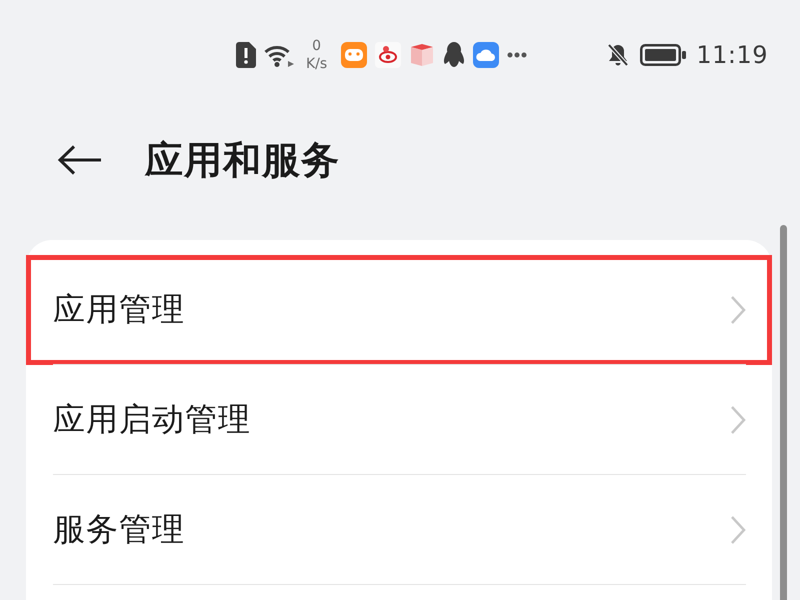 The image size is (800, 600). Describe the element at coordinates (454, 55) in the screenshot. I see `penguin-icon` at that location.